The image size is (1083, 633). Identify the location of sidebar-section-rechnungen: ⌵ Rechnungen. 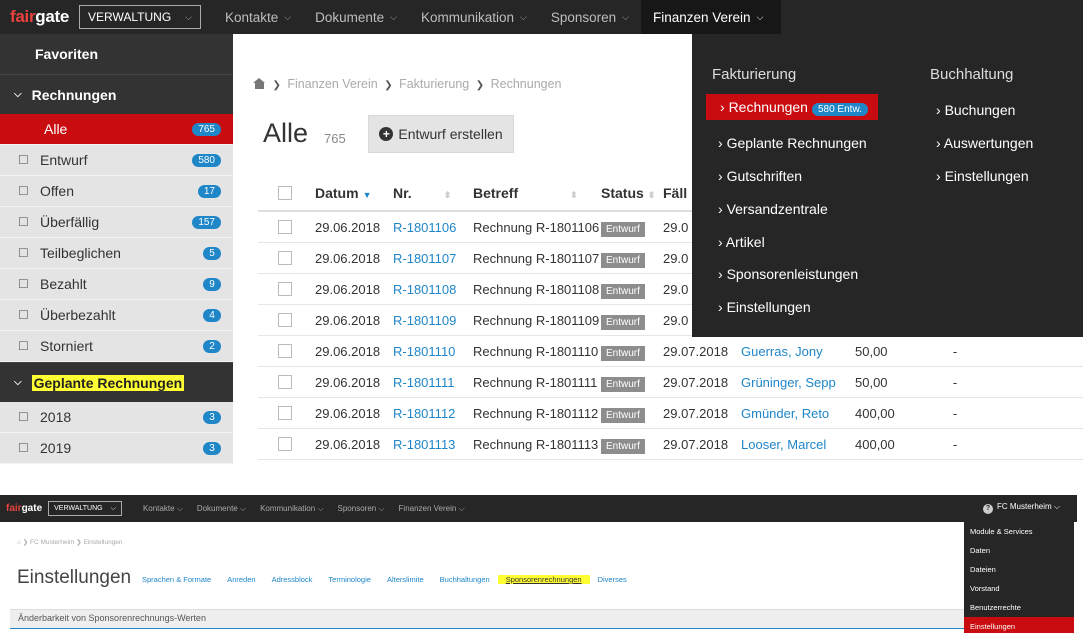
(116, 94).